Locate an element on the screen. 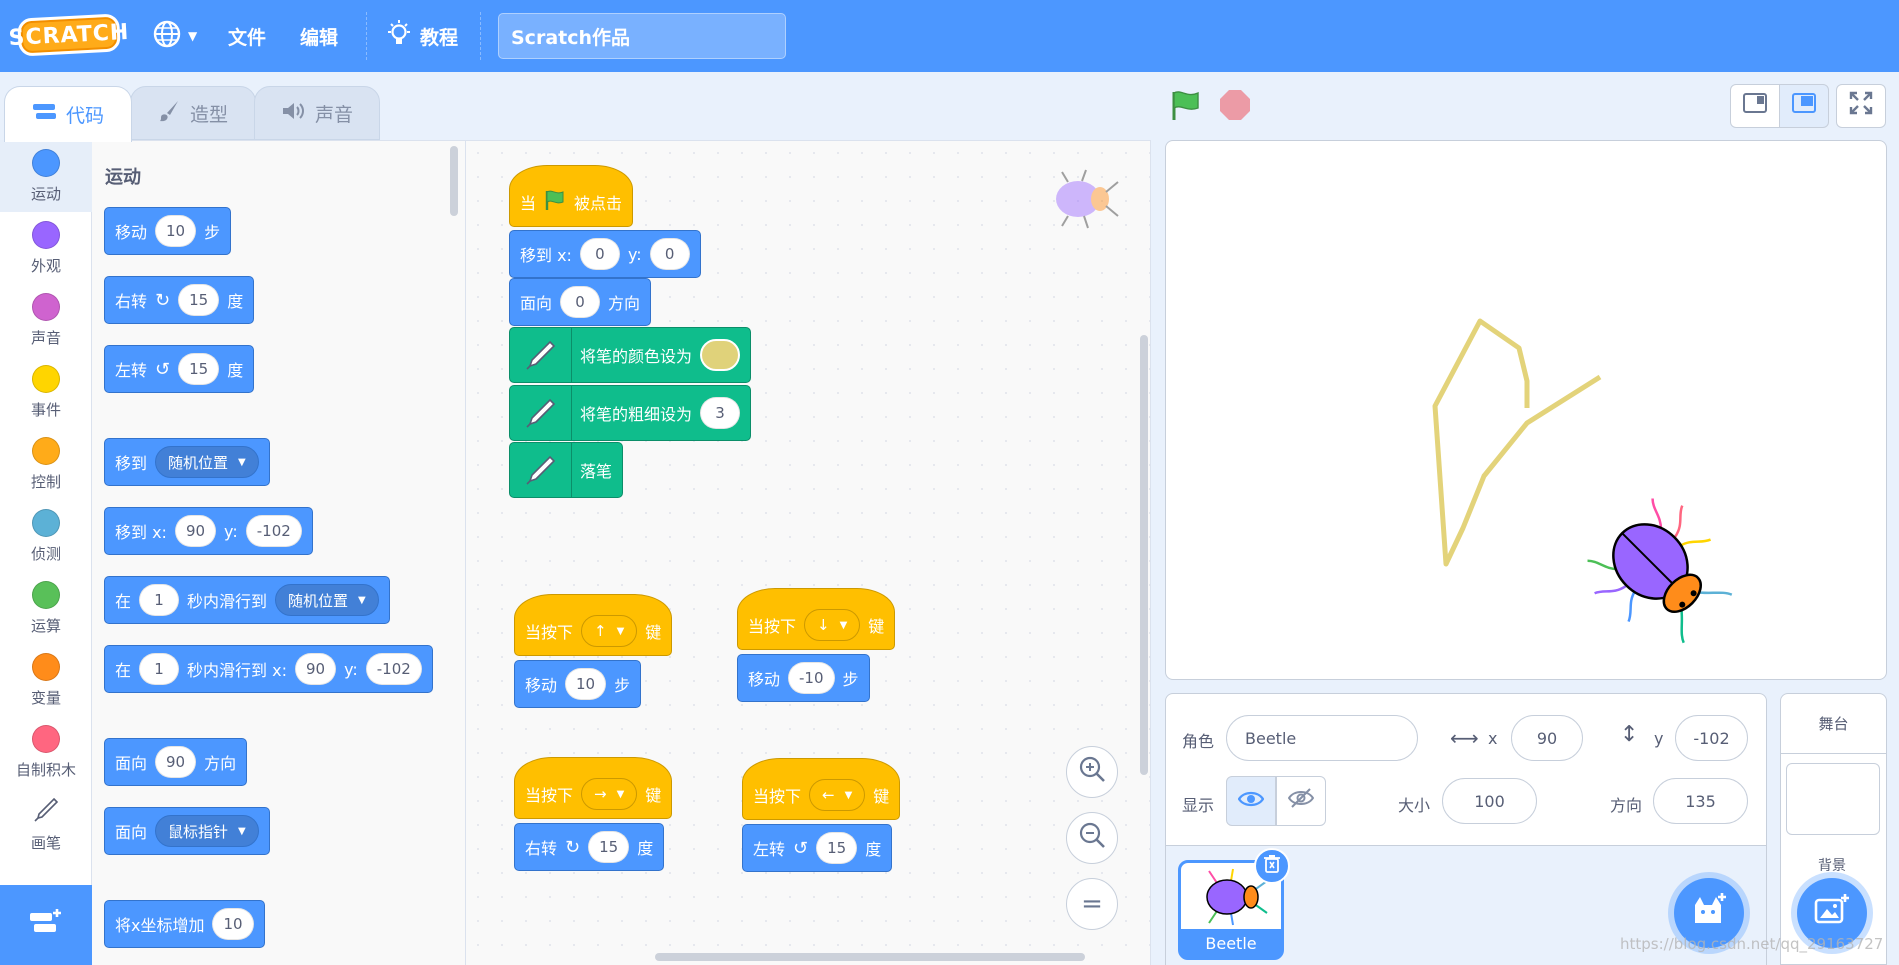  category-pen: 画笔 is located at coordinates (46, 824).